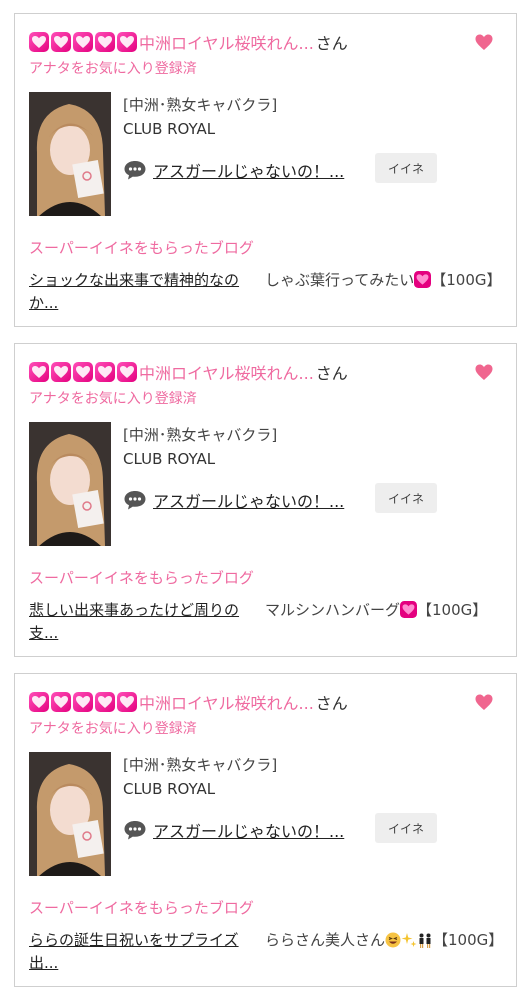  What do you see at coordinates (325, 940) in the screenshot?
I see `gift-text: ららさん美人さん` at bounding box center [325, 940].